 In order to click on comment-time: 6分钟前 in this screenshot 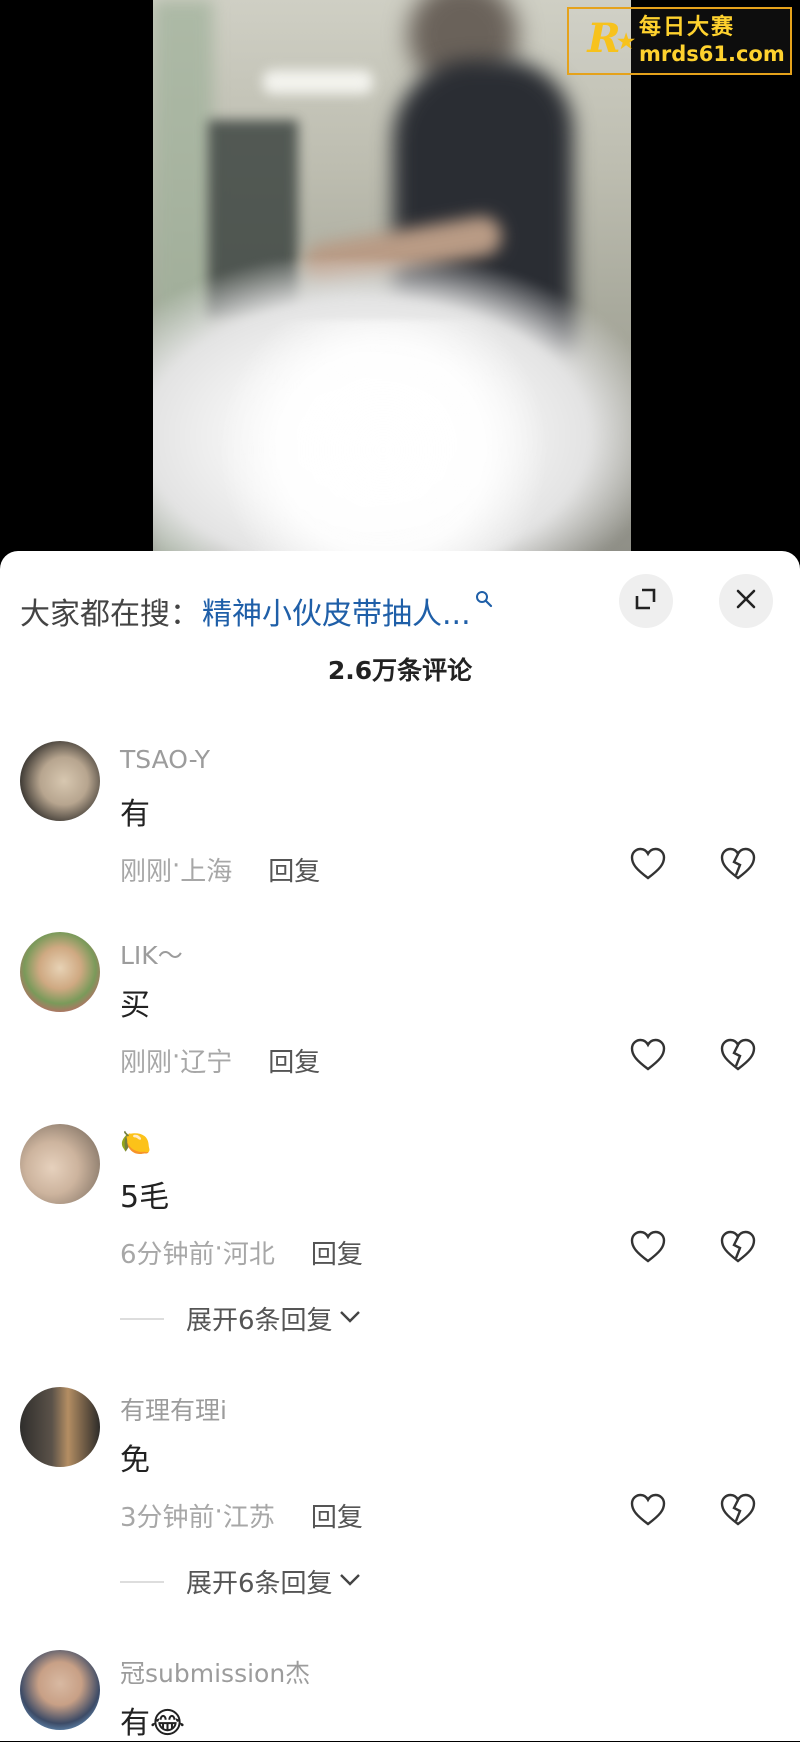, I will do `click(167, 1255)`.